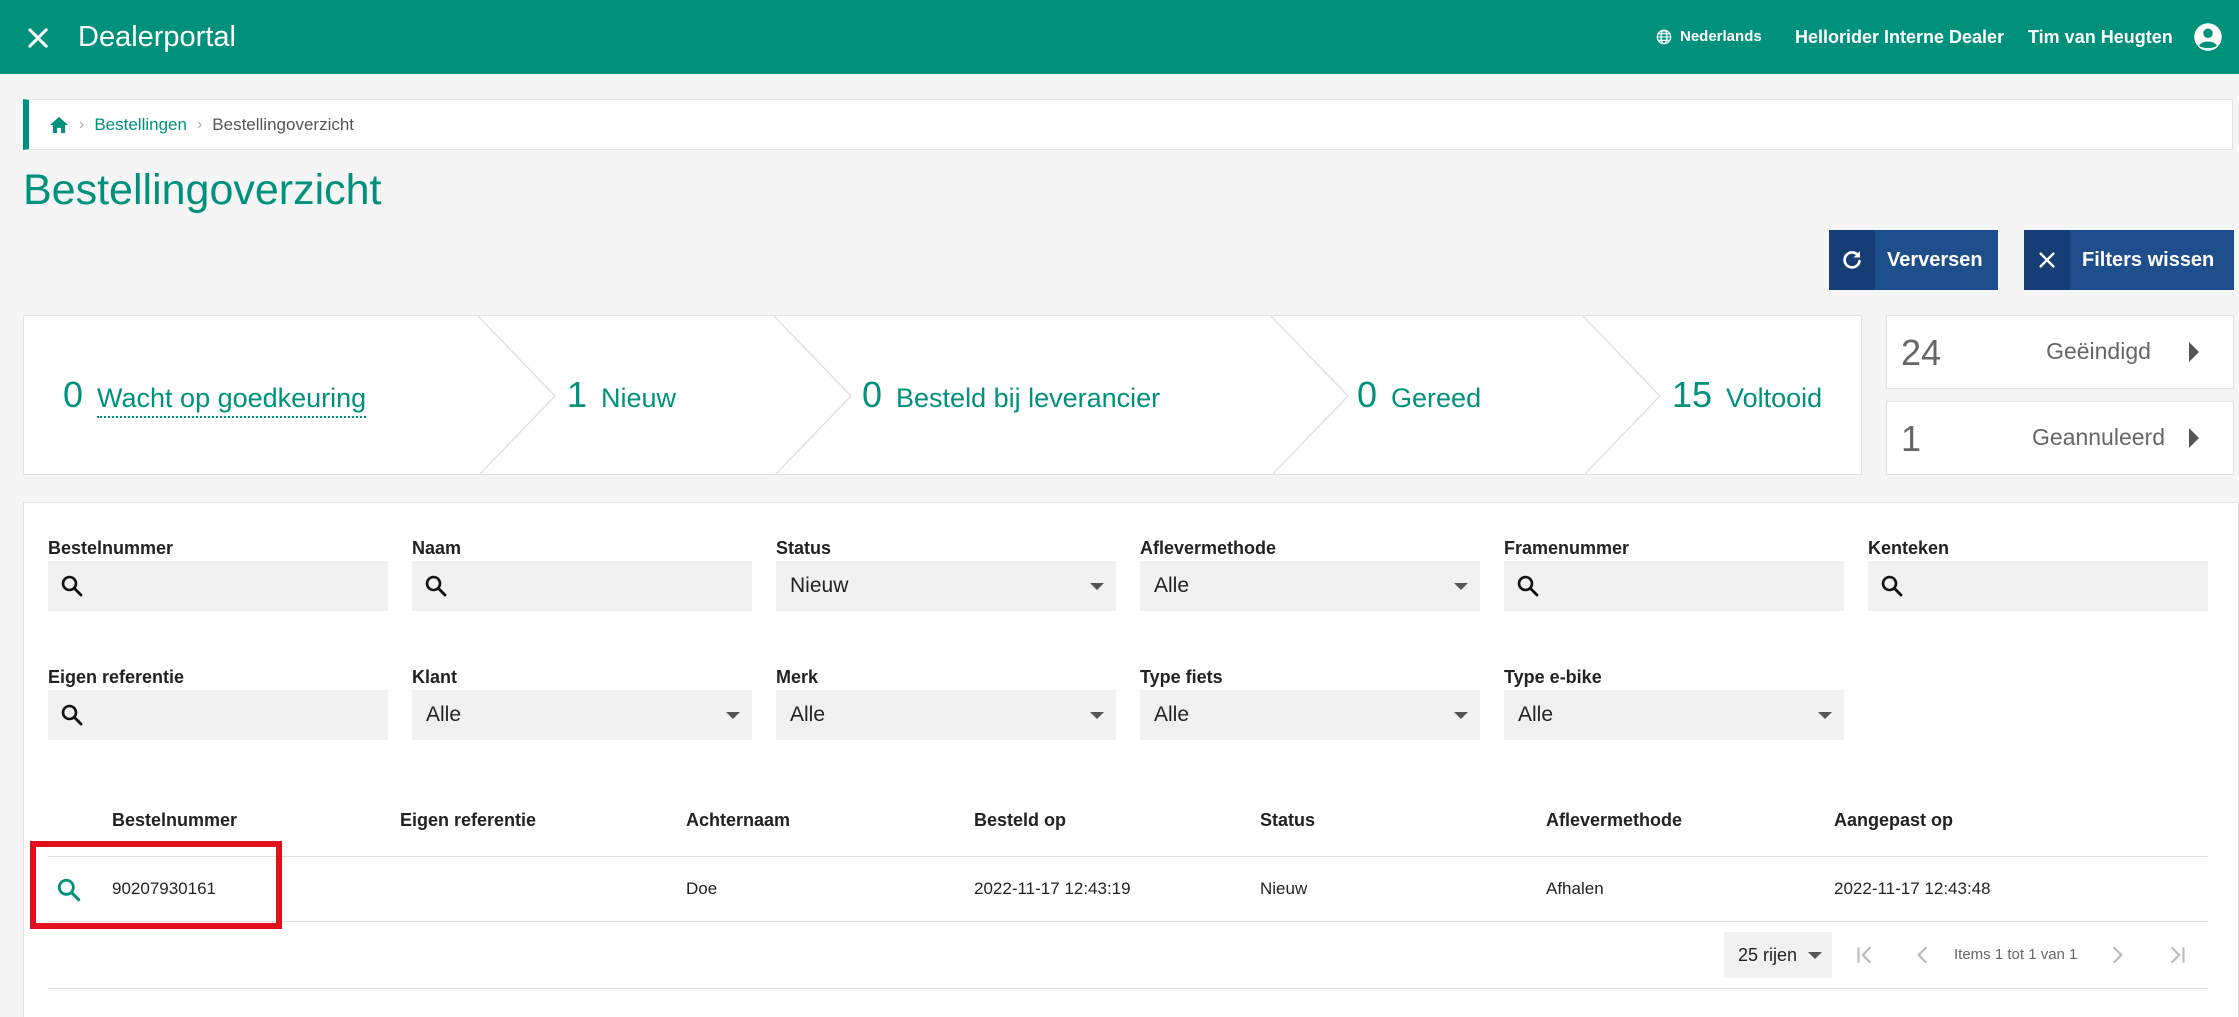 The image size is (2239, 1017). What do you see at coordinates (156, 885) in the screenshot?
I see `highlight-box` at bounding box center [156, 885].